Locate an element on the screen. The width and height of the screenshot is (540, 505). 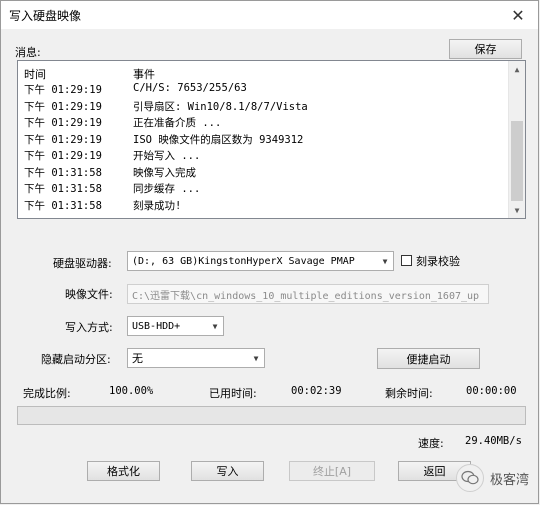
write-button: 写入 is located at coordinates (227, 471).